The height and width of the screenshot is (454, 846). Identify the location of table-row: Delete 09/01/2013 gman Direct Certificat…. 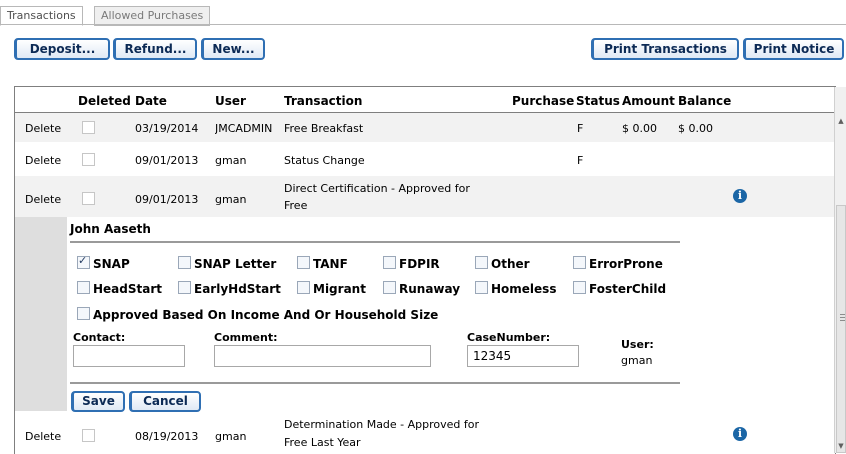
(425, 196).